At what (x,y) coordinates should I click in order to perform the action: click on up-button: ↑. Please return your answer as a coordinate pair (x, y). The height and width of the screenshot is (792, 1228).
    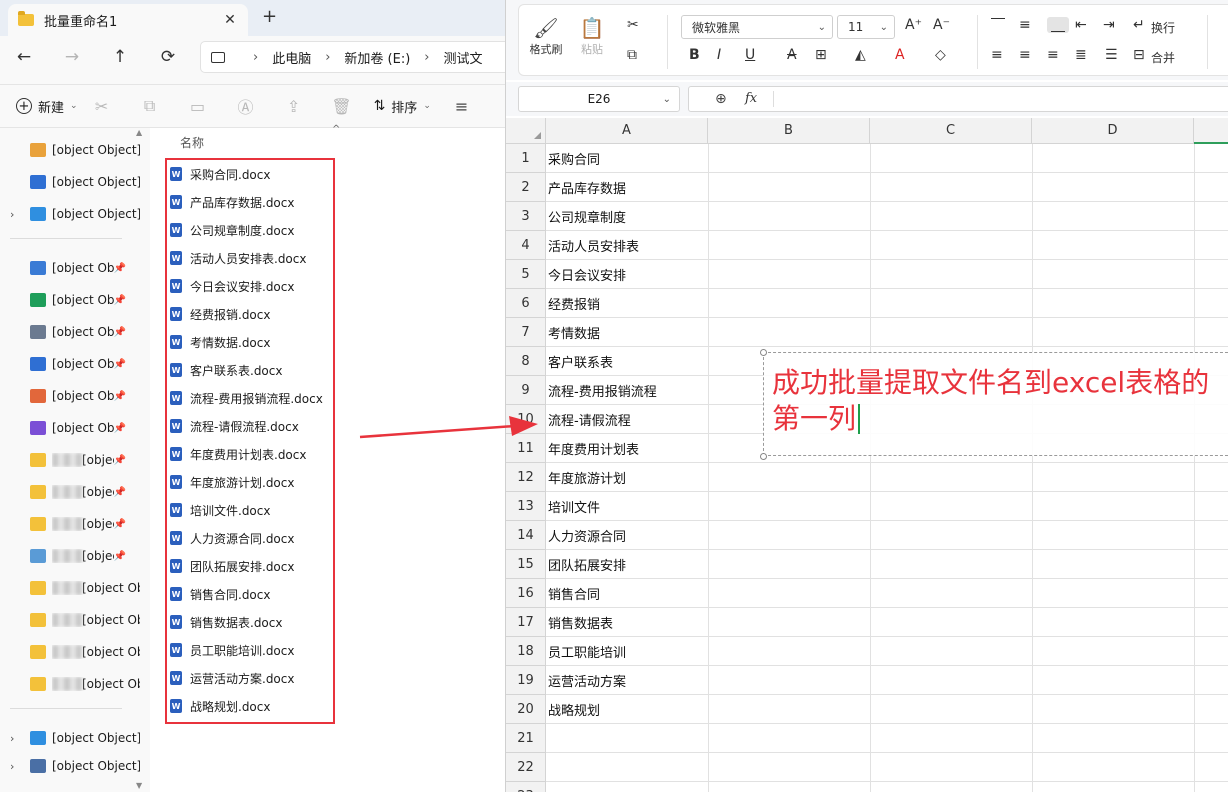
    Looking at the image, I should click on (120, 57).